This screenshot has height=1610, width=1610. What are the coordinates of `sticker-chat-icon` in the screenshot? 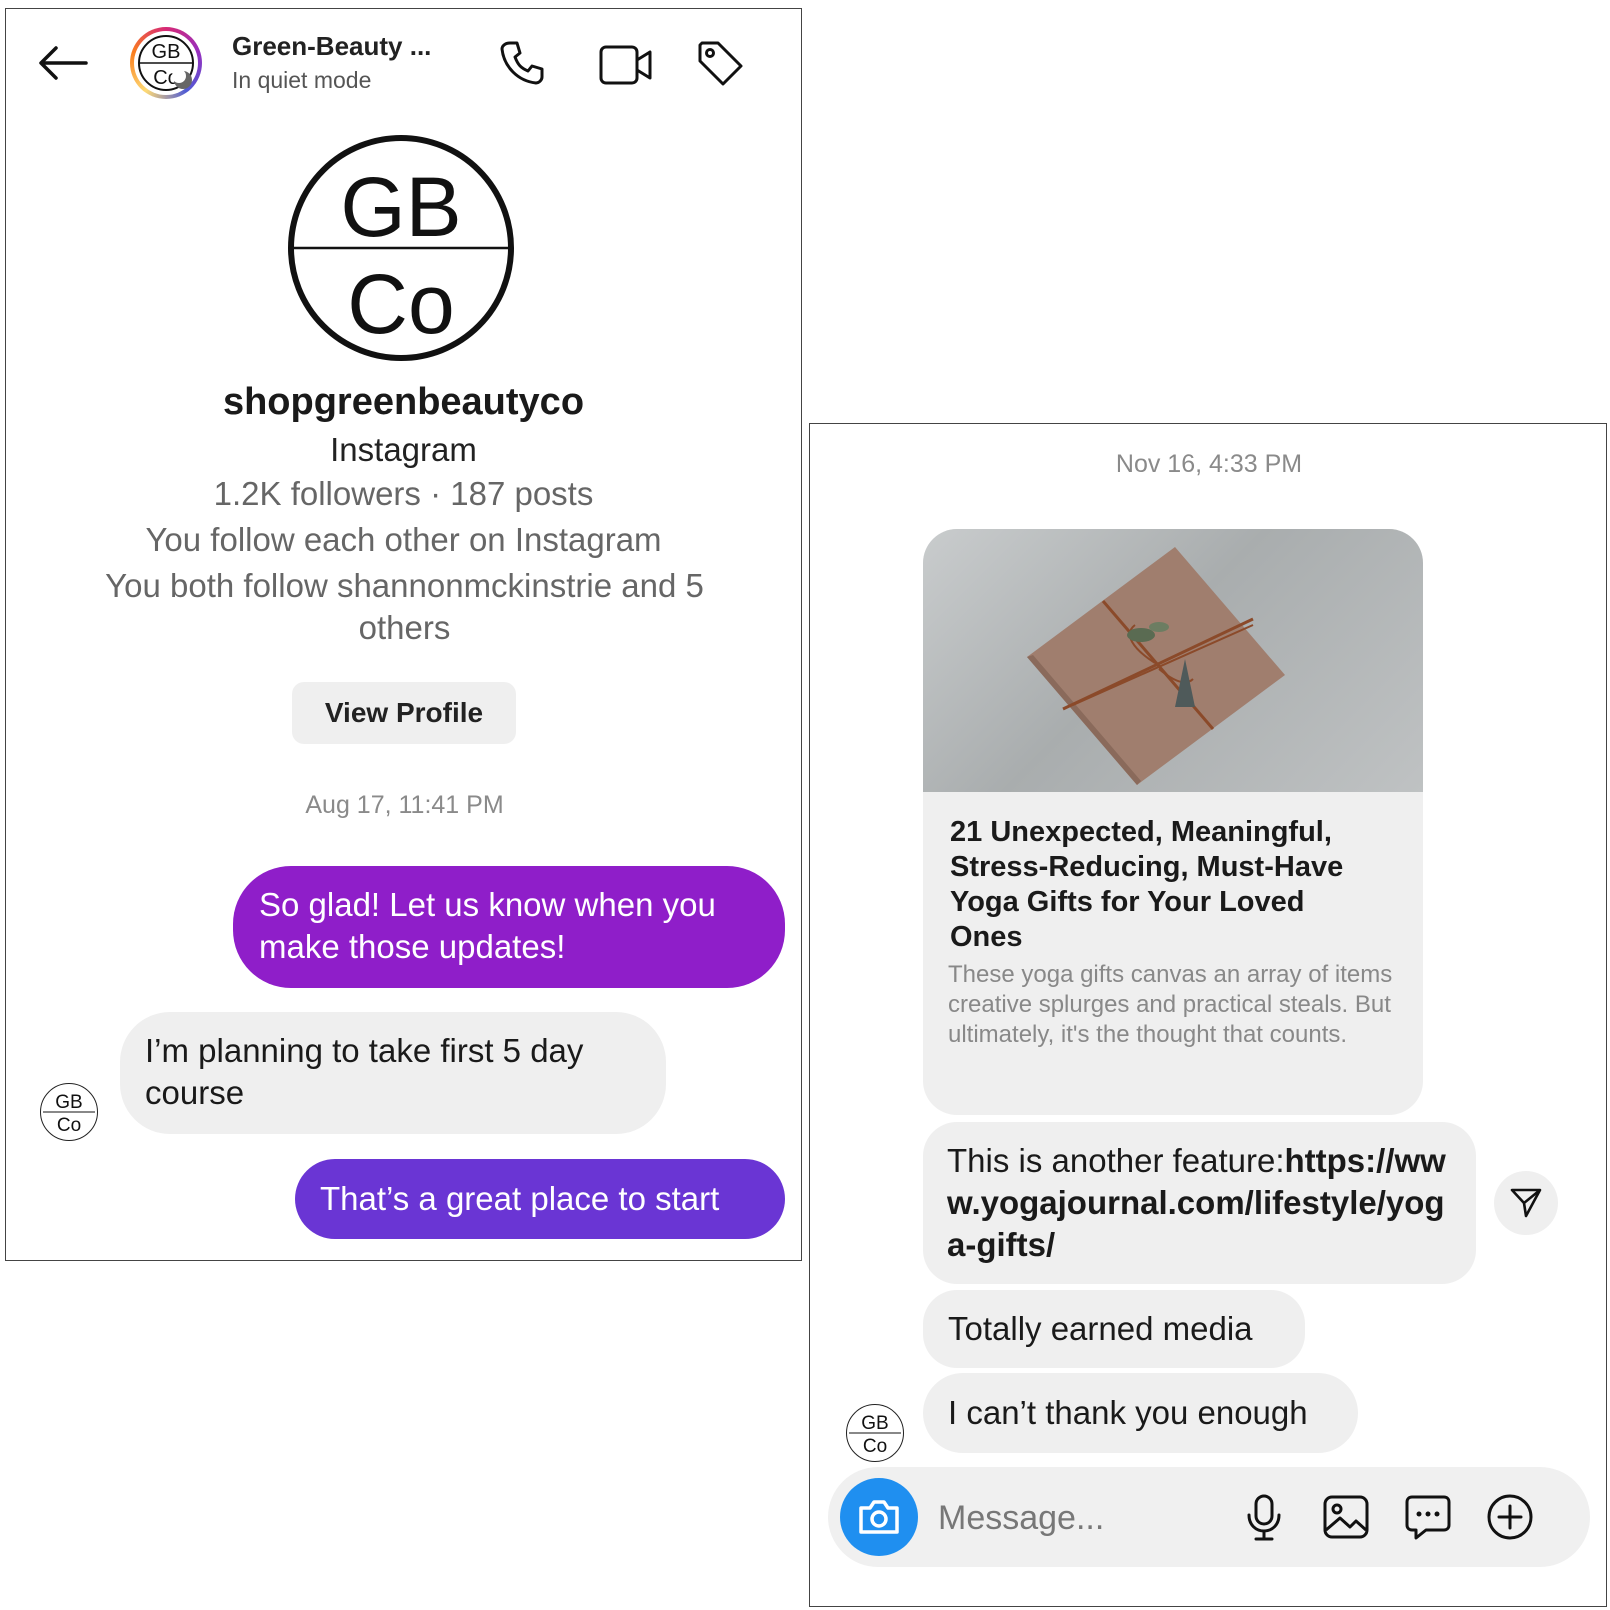 It's located at (1428, 1517).